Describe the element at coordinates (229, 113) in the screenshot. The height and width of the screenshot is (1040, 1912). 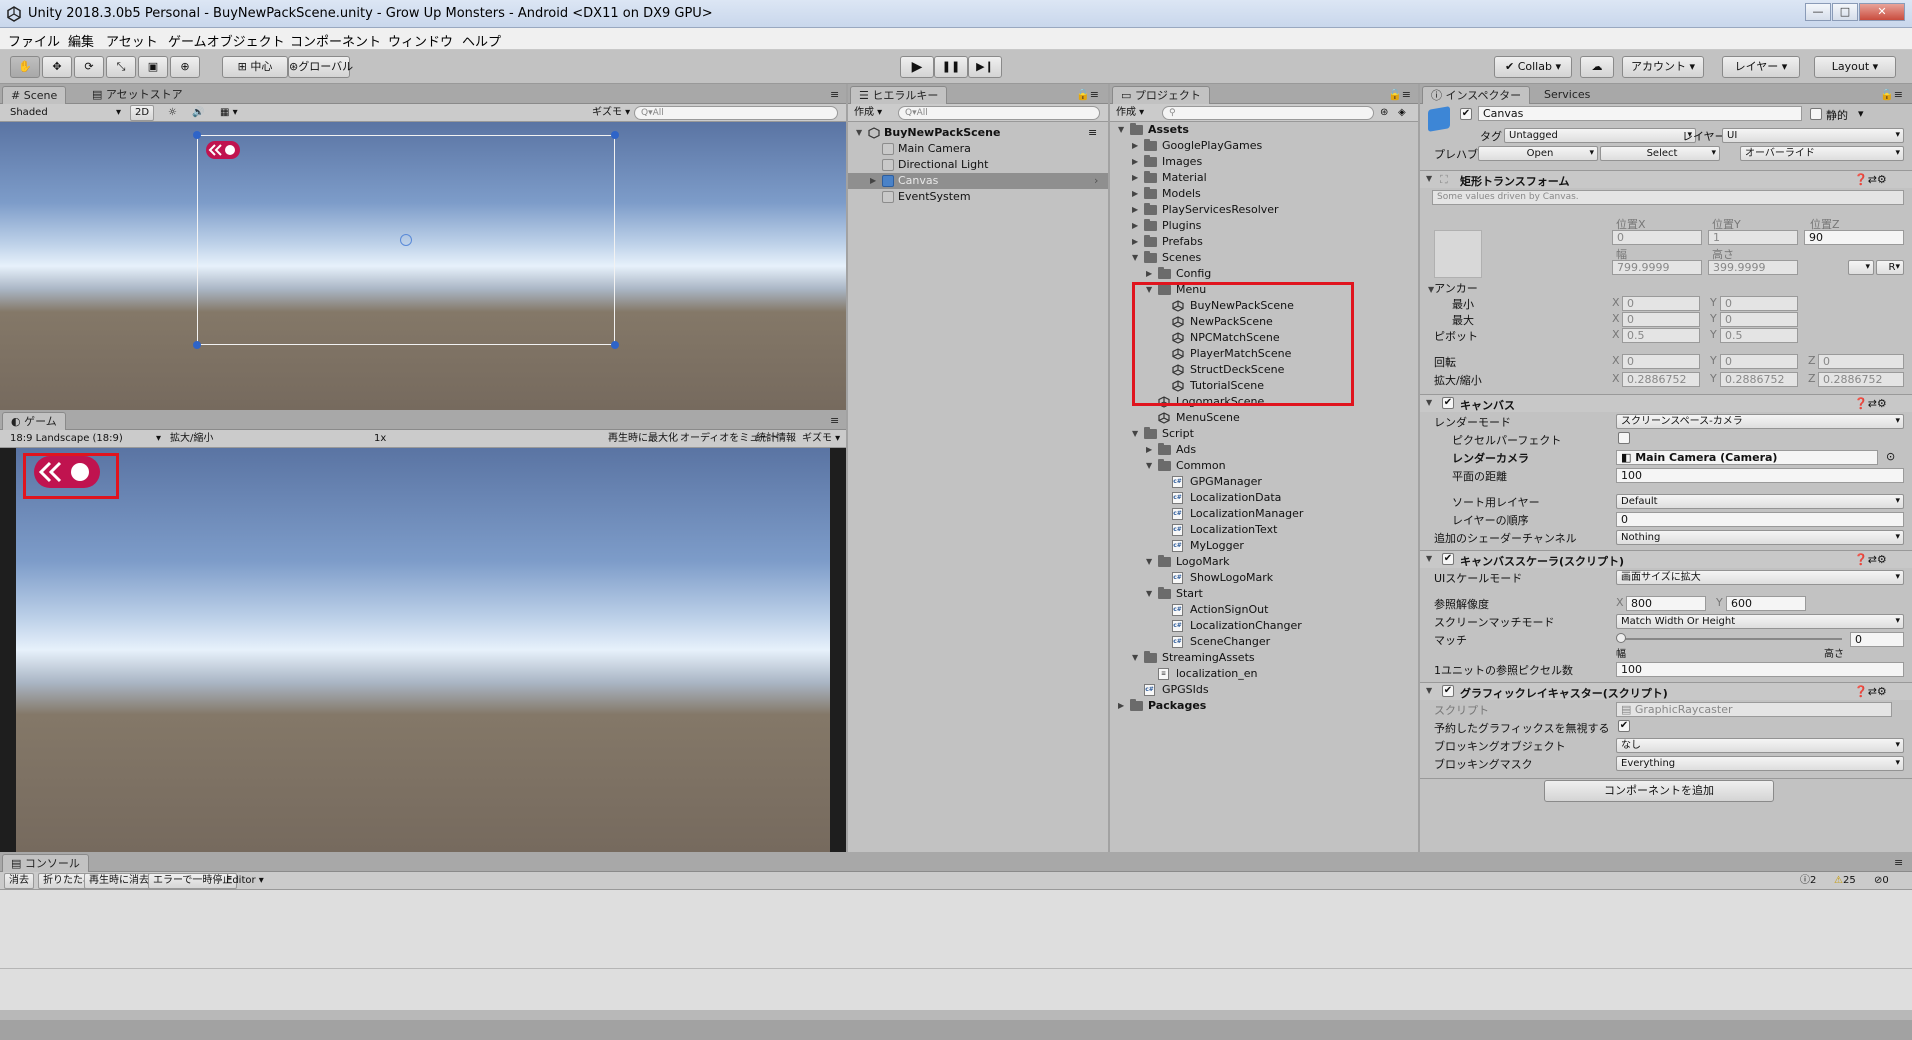
I see `effects-icon: ▦ ▾` at that location.